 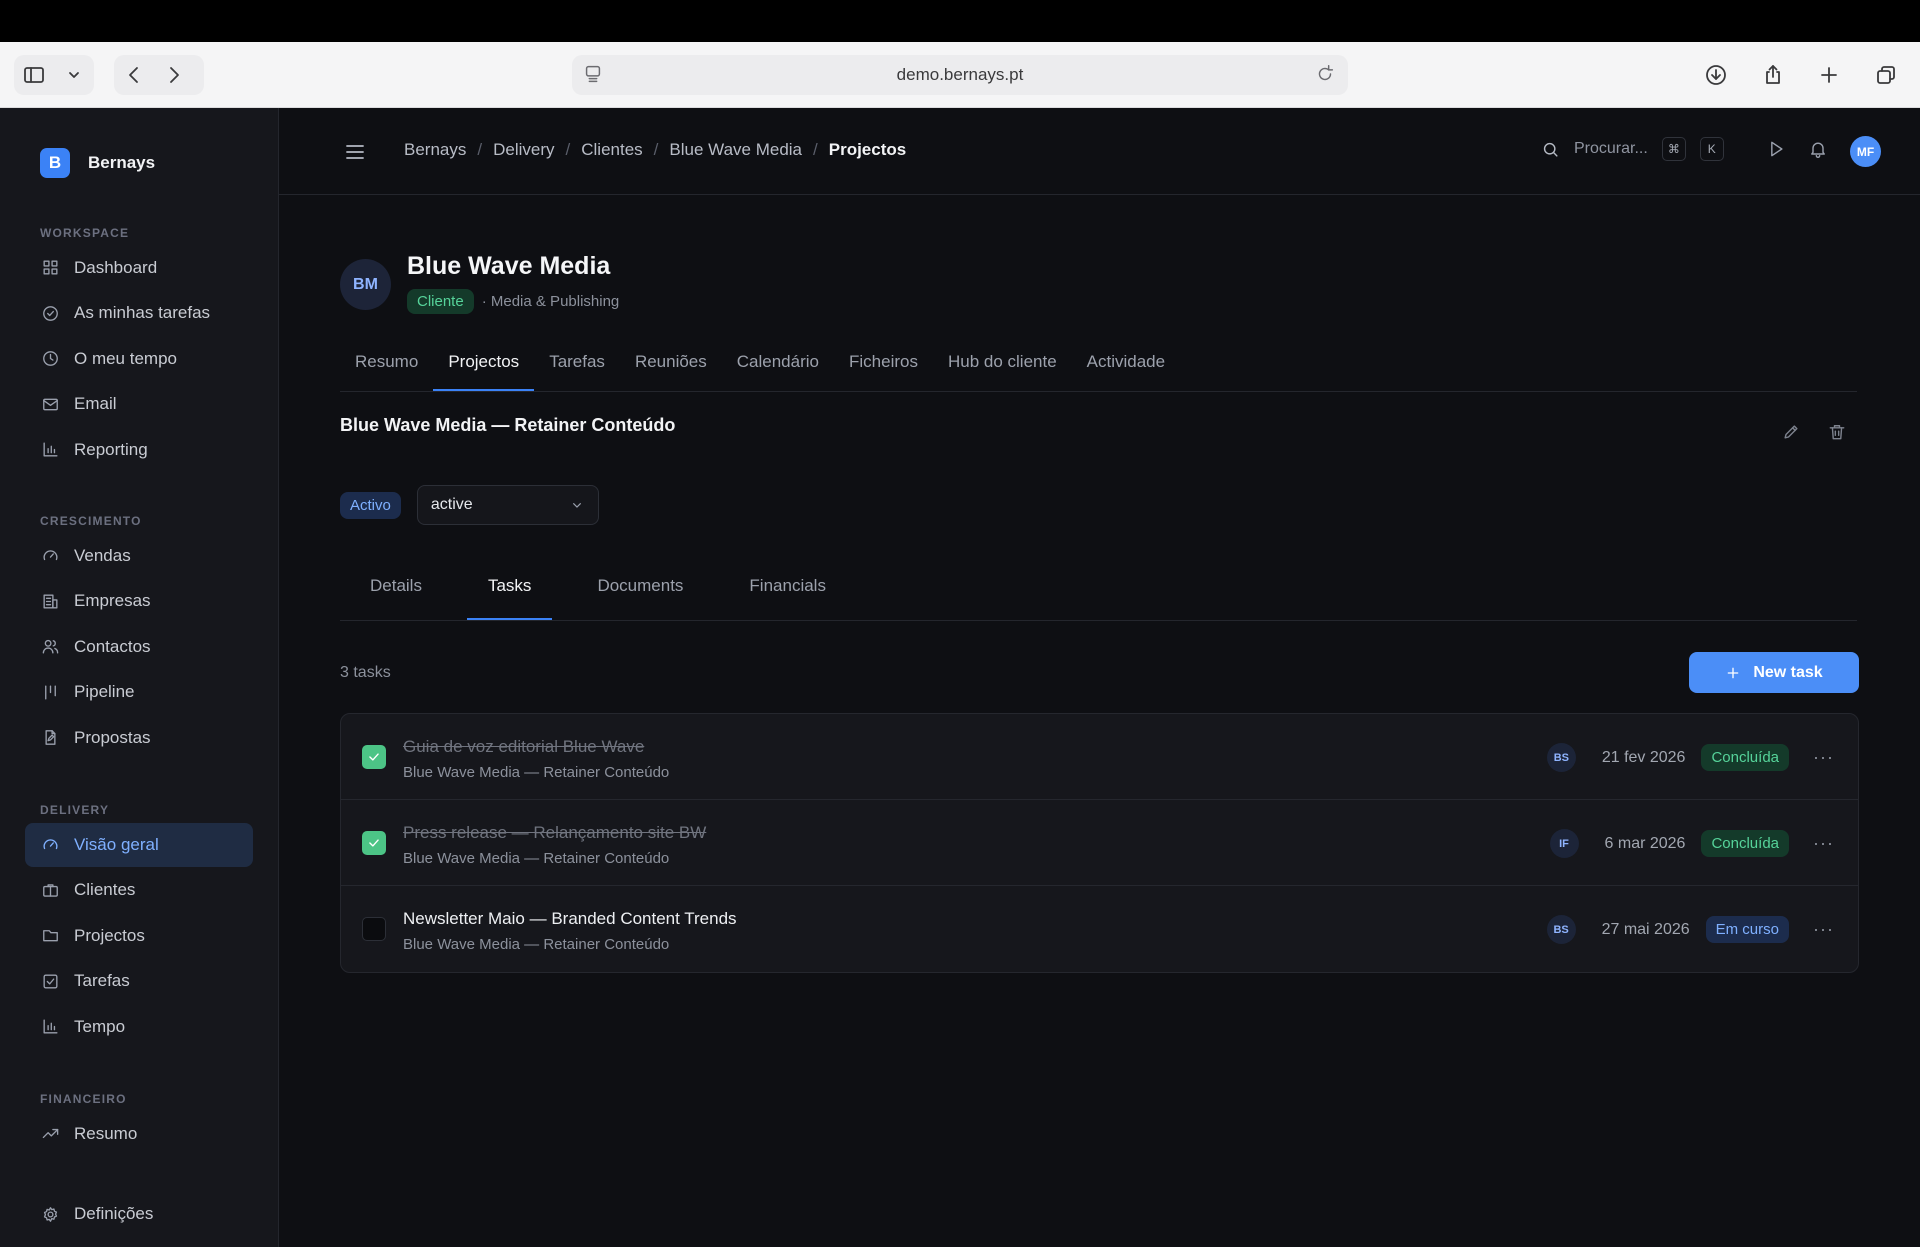 I want to click on address-url: demo.bernays.pt, so click(x=960, y=74).